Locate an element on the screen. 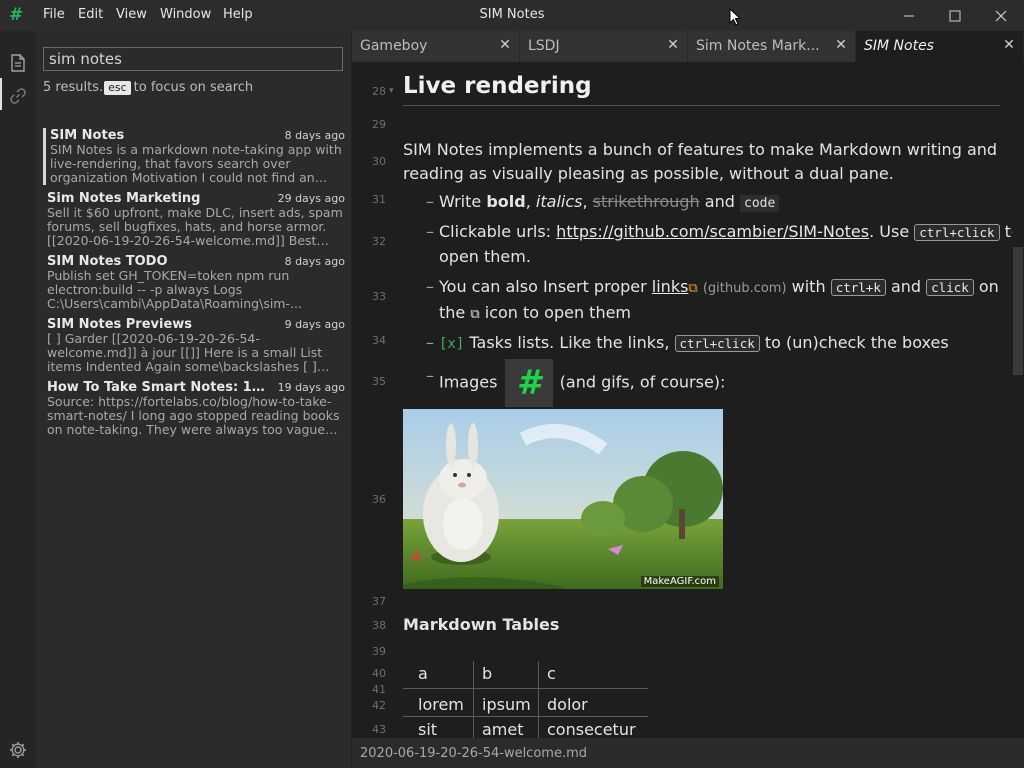  close-window-button is located at coordinates (1001, 15).